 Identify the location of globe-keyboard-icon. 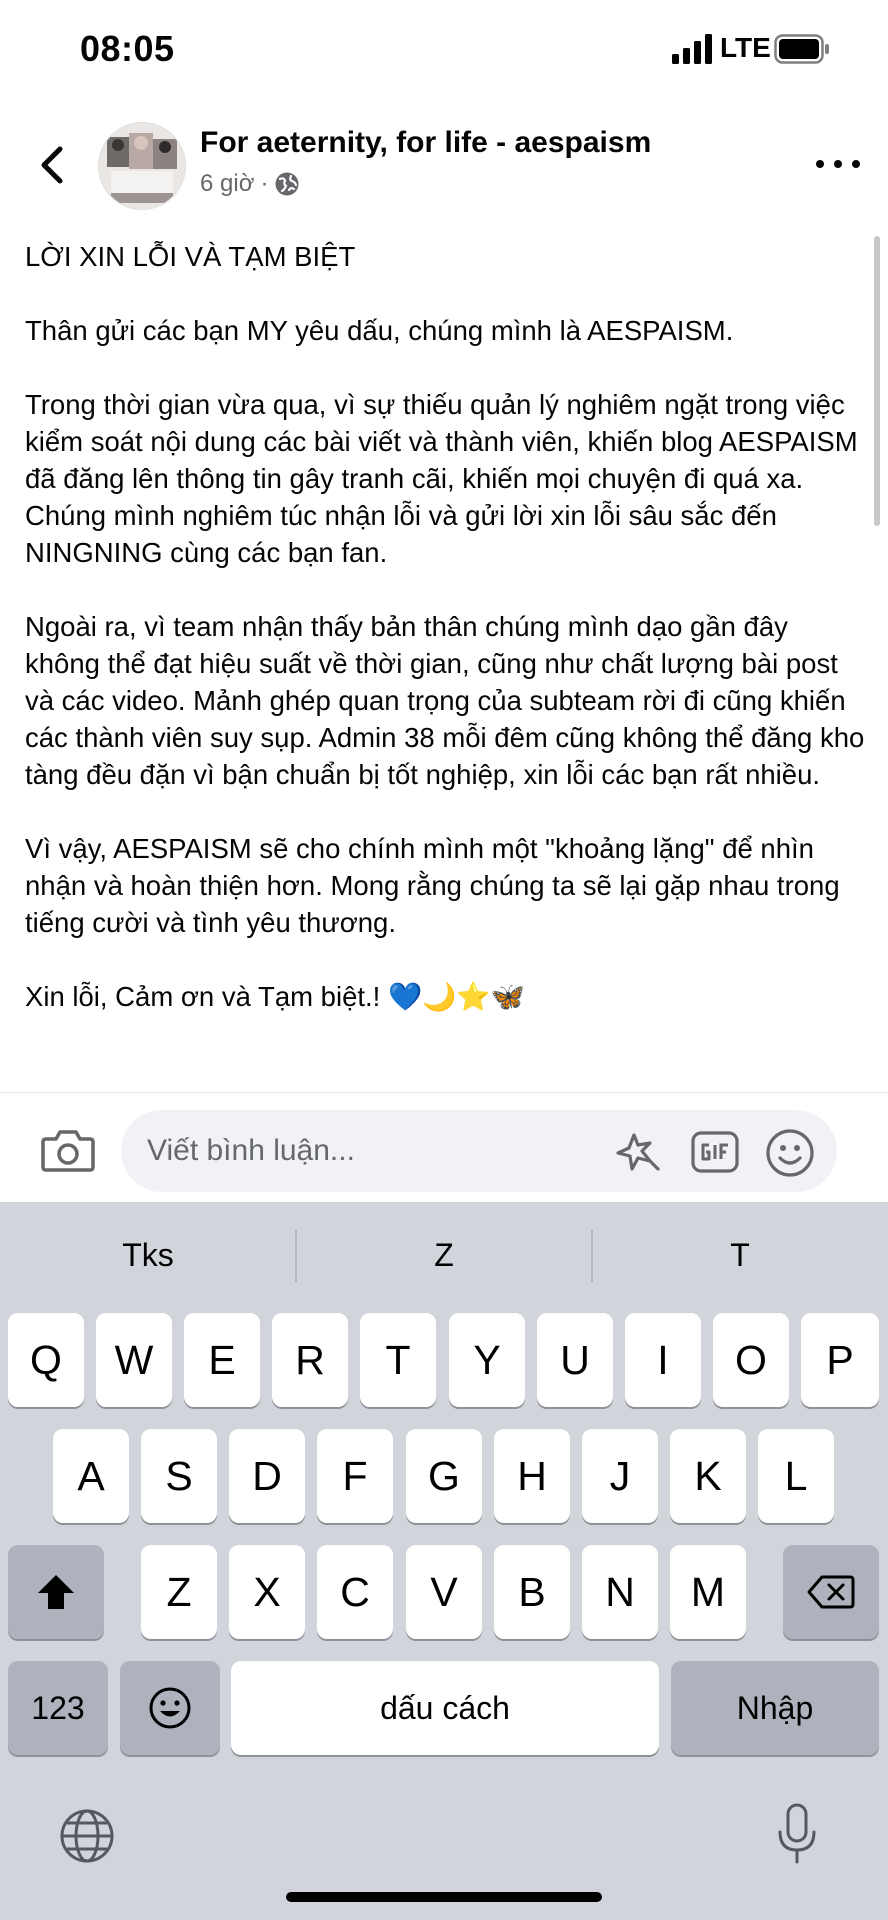
(87, 1836).